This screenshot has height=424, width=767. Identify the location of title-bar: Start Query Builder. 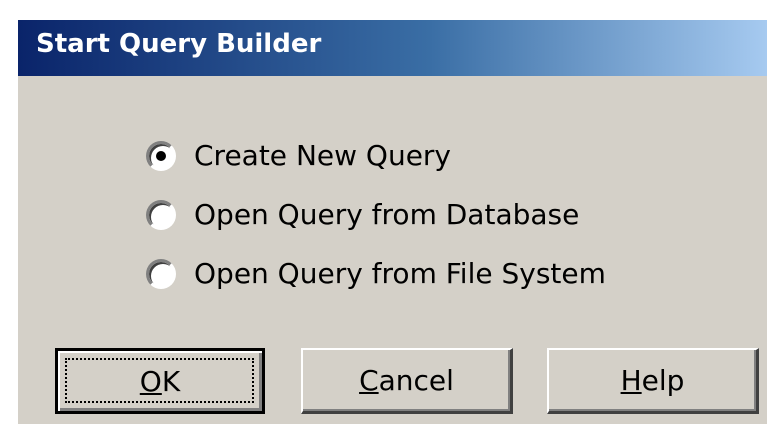
(392, 48).